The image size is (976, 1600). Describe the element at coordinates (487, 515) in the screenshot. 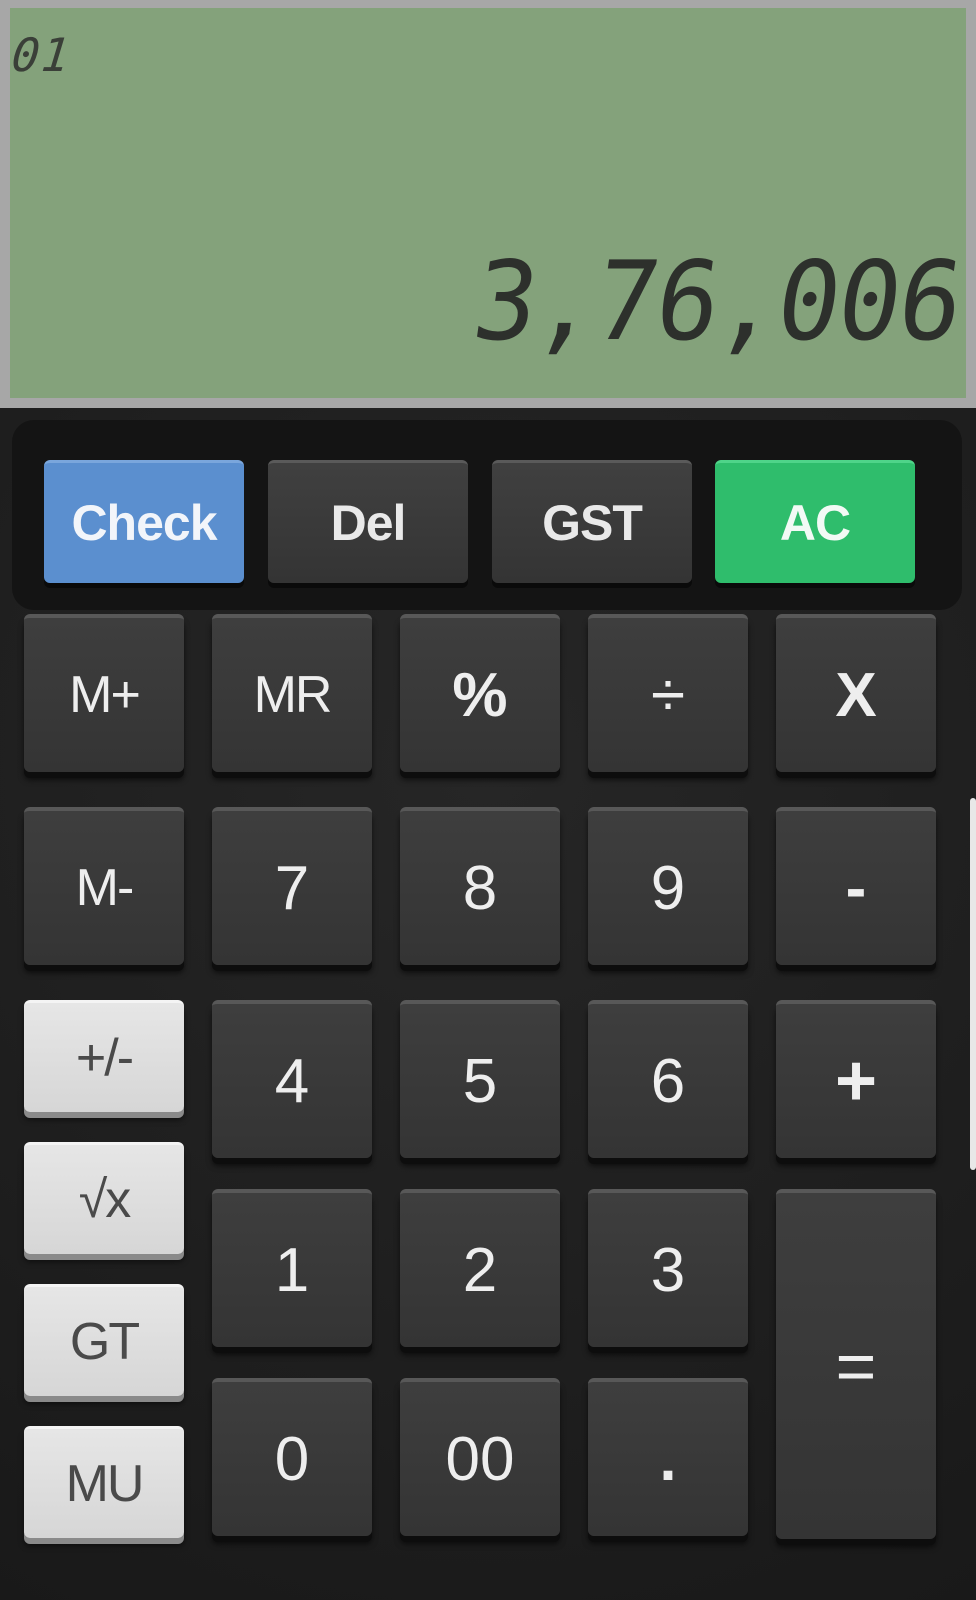

I see `function-row: Check Del GST AC` at that location.